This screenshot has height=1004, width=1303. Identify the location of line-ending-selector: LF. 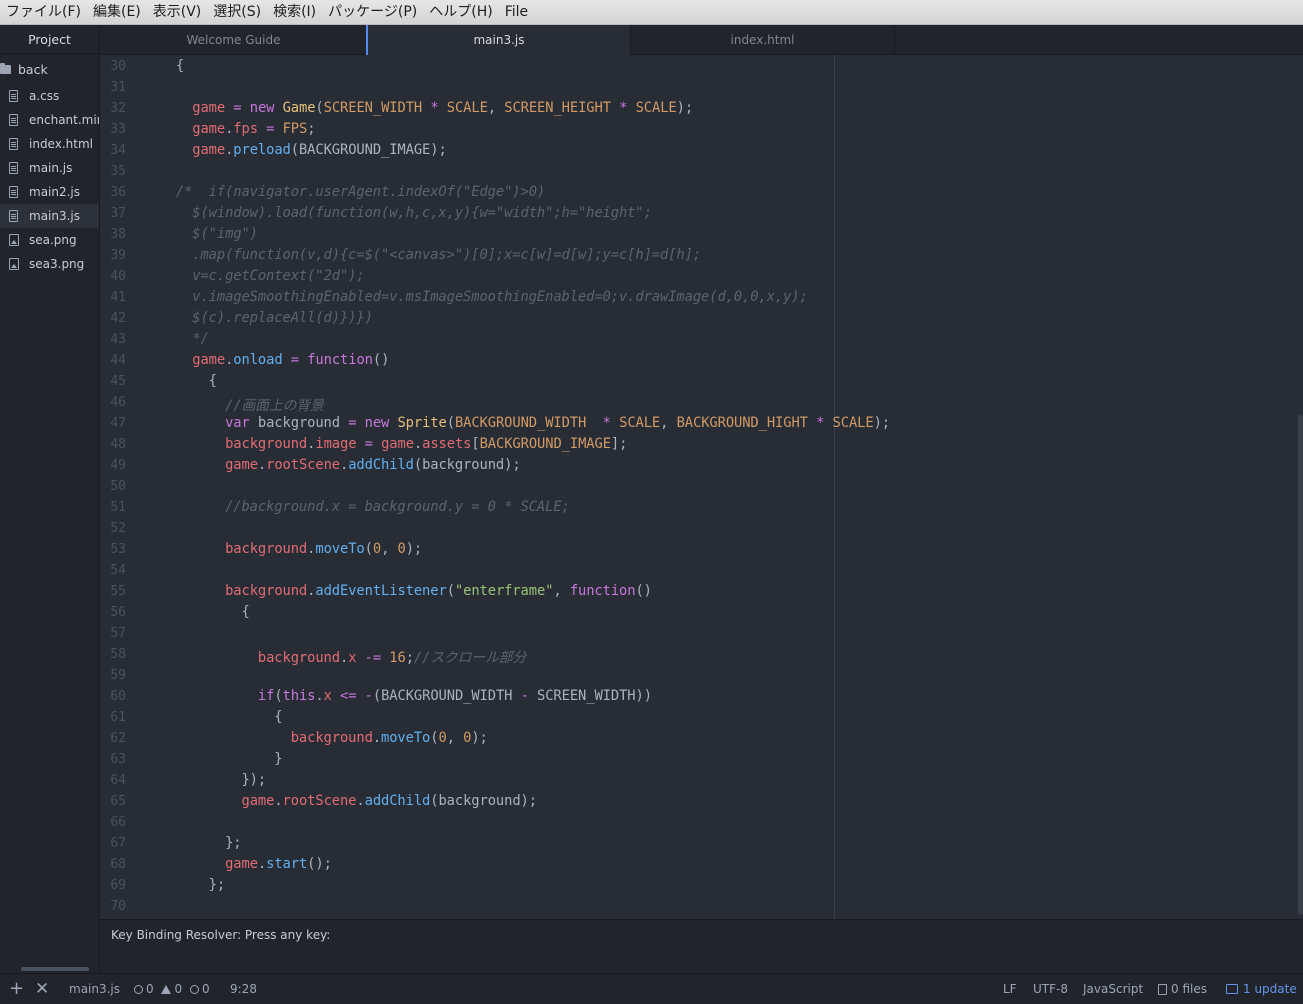
(1010, 989).